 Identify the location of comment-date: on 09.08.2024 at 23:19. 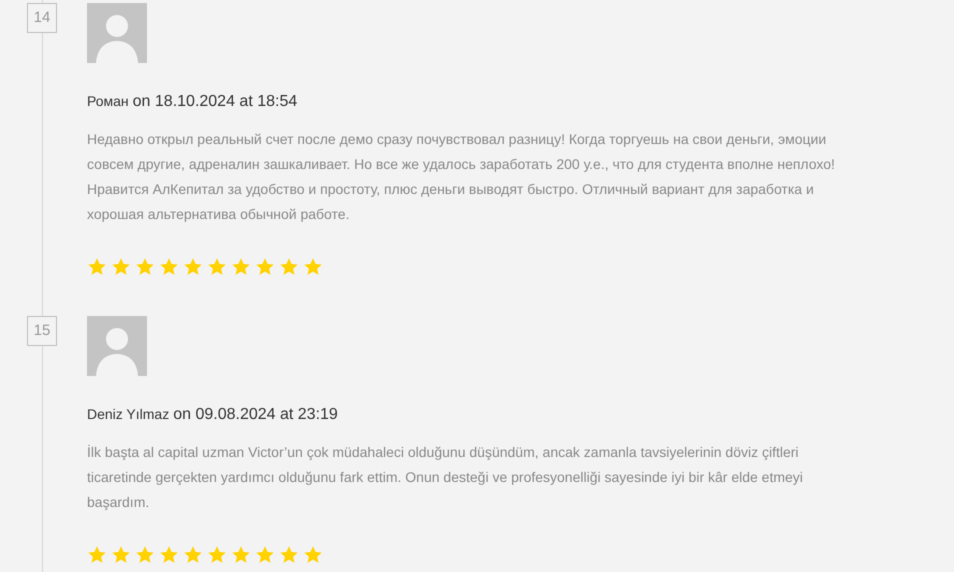
(255, 415).